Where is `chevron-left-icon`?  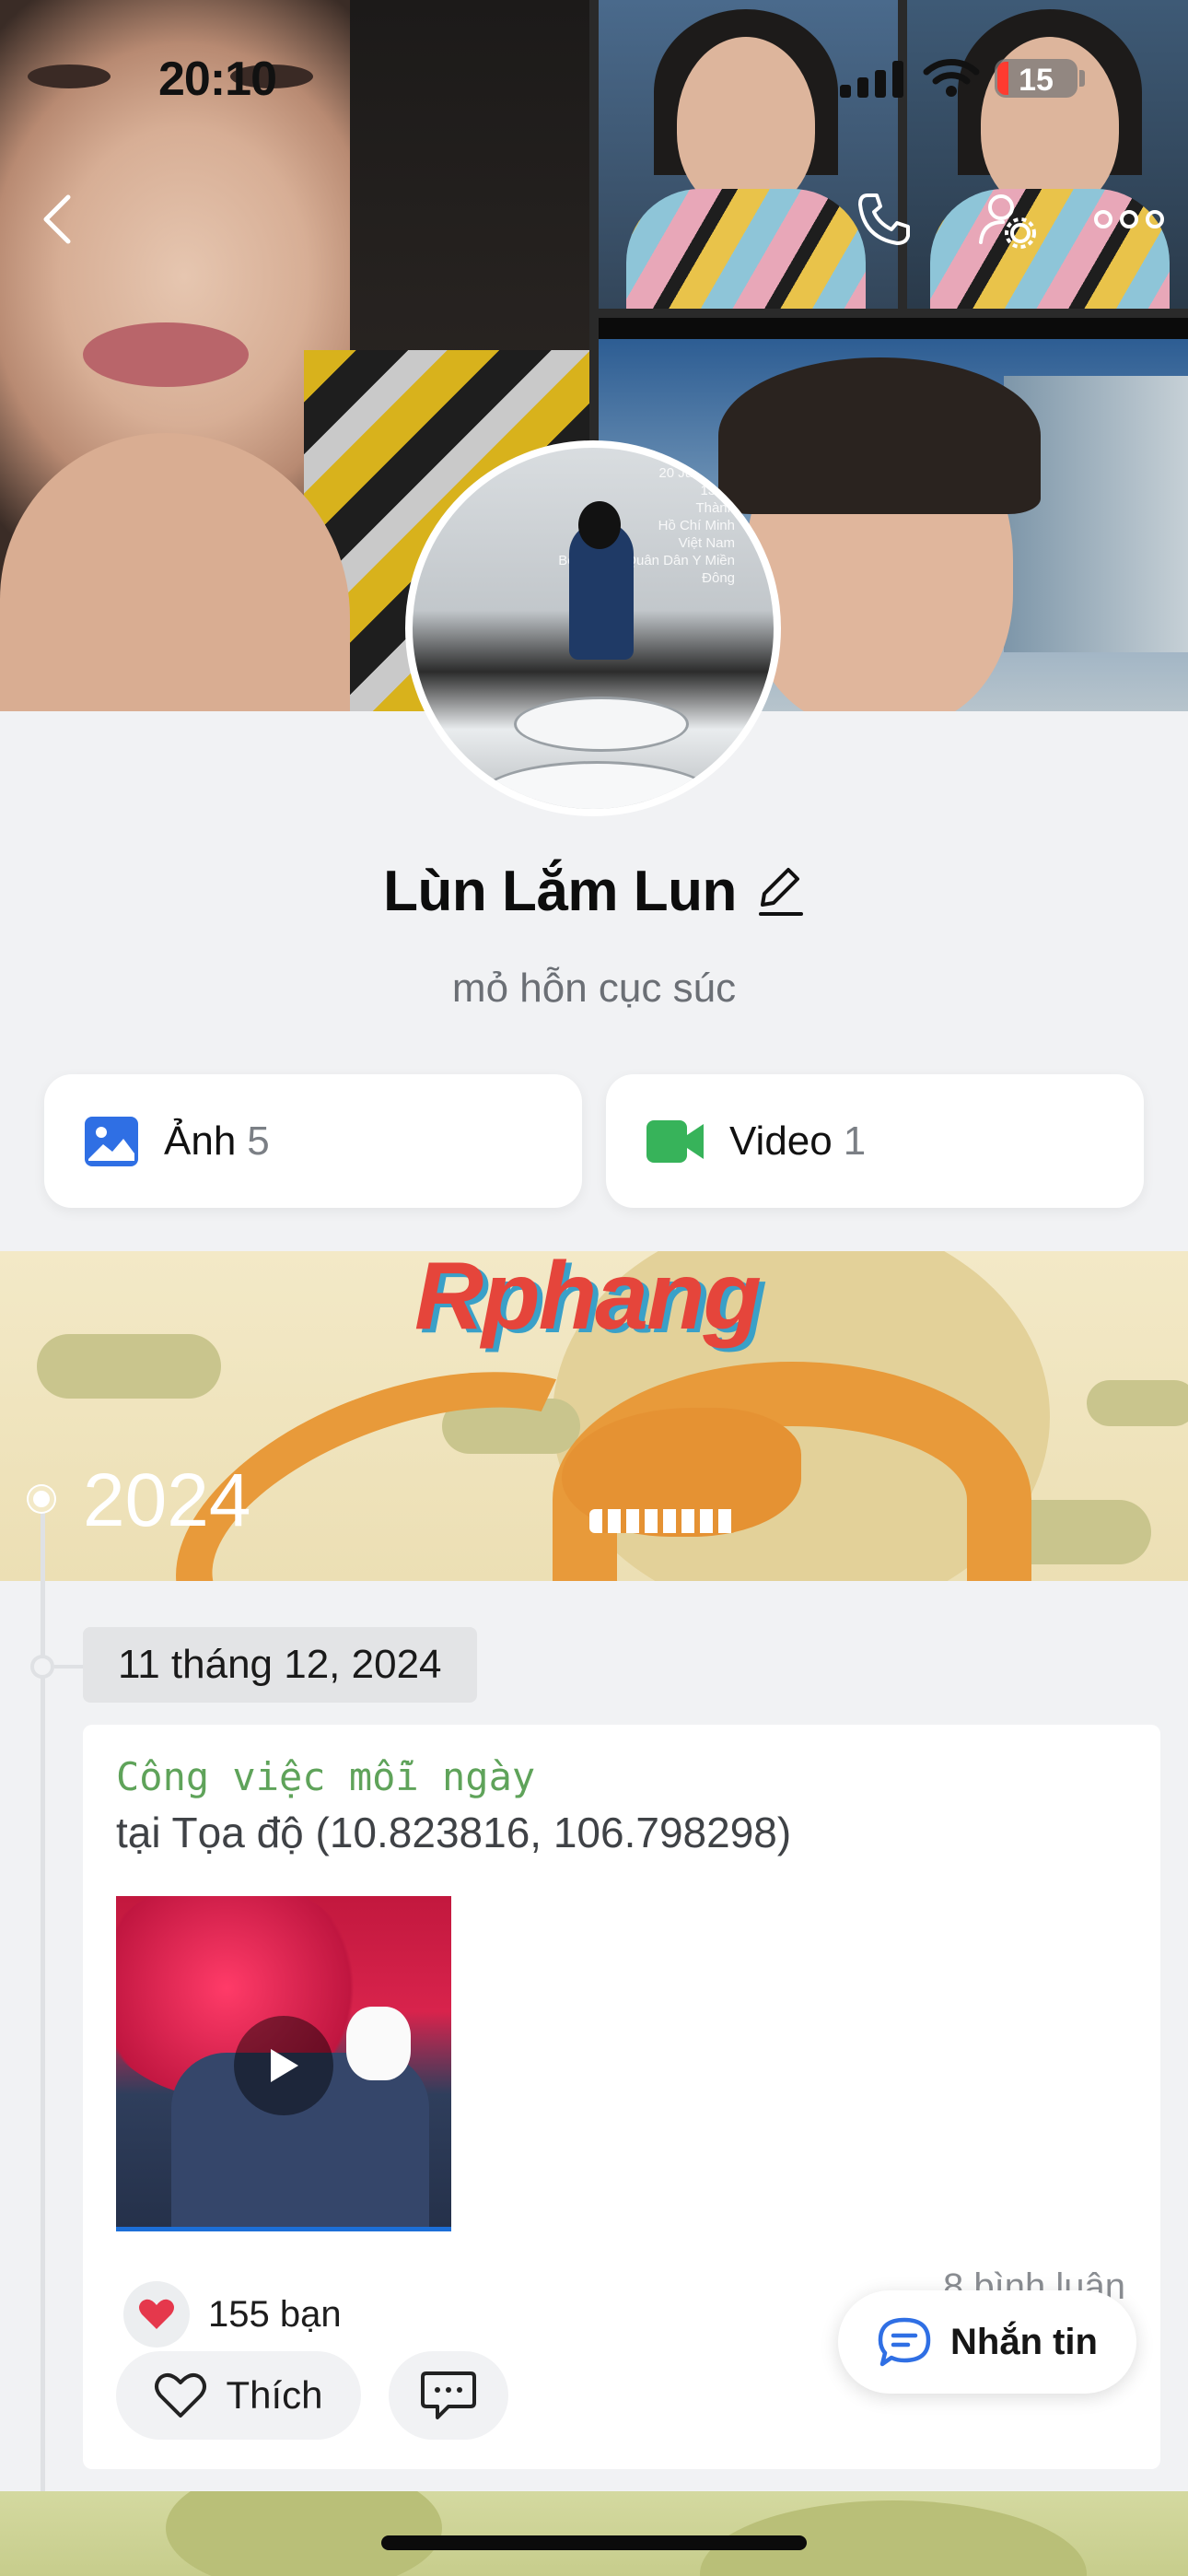 chevron-left-icon is located at coordinates (57, 219).